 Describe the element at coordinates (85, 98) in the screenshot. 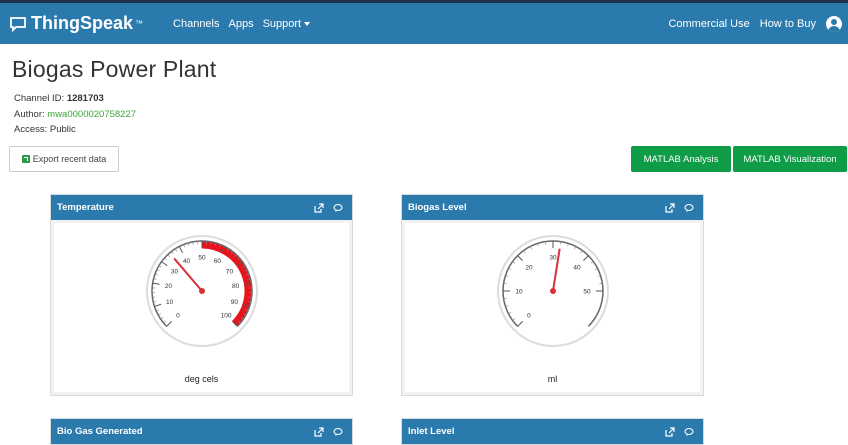

I see `channel-id-value: 1281703` at that location.